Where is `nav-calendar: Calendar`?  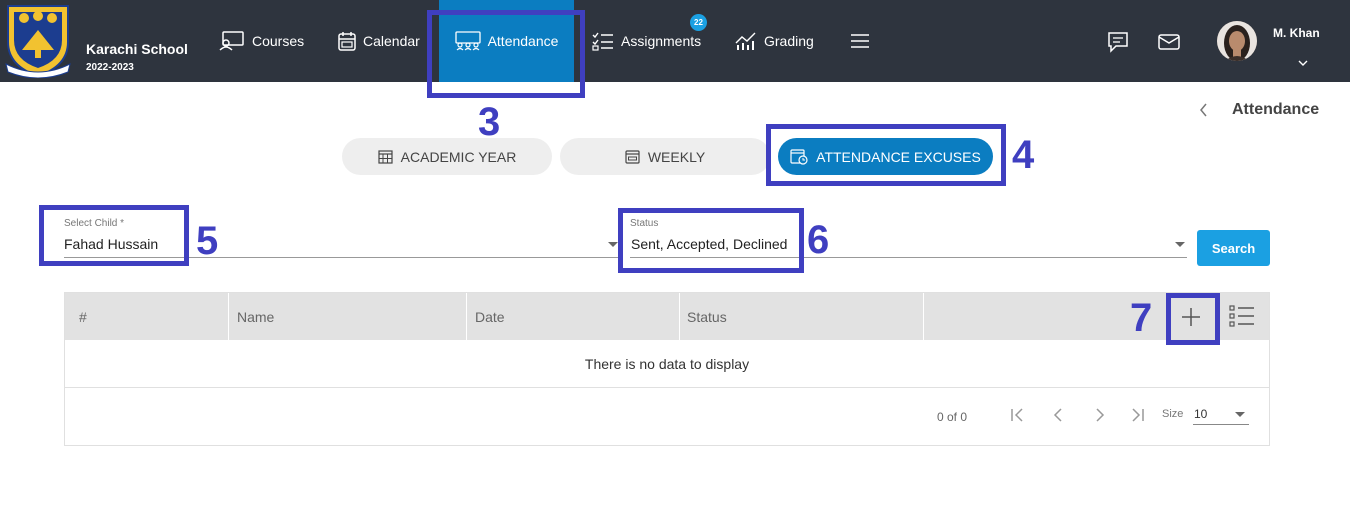 nav-calendar: Calendar is located at coordinates (379, 41).